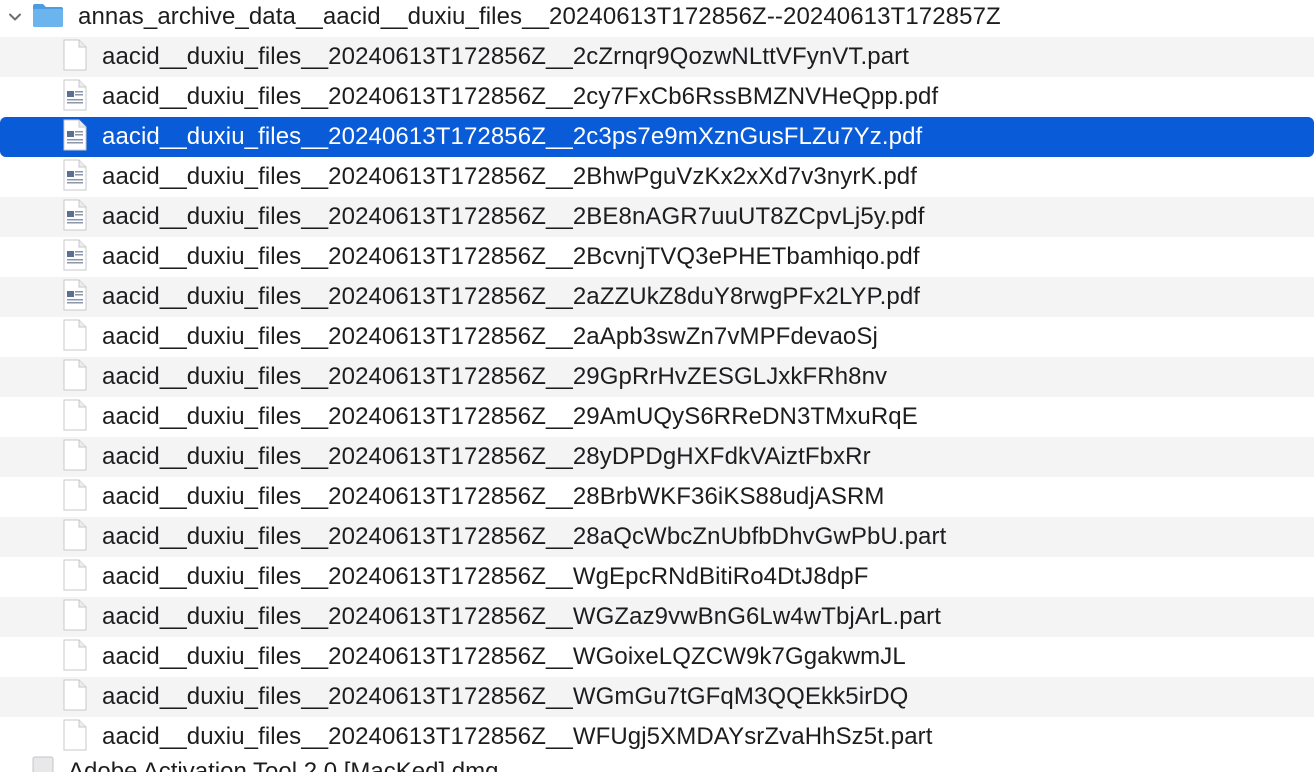 The width and height of the screenshot is (1314, 772). I want to click on next-item-name: Adobe Activation Tool 2.0 [MacKed].dmg, so click(283, 765).